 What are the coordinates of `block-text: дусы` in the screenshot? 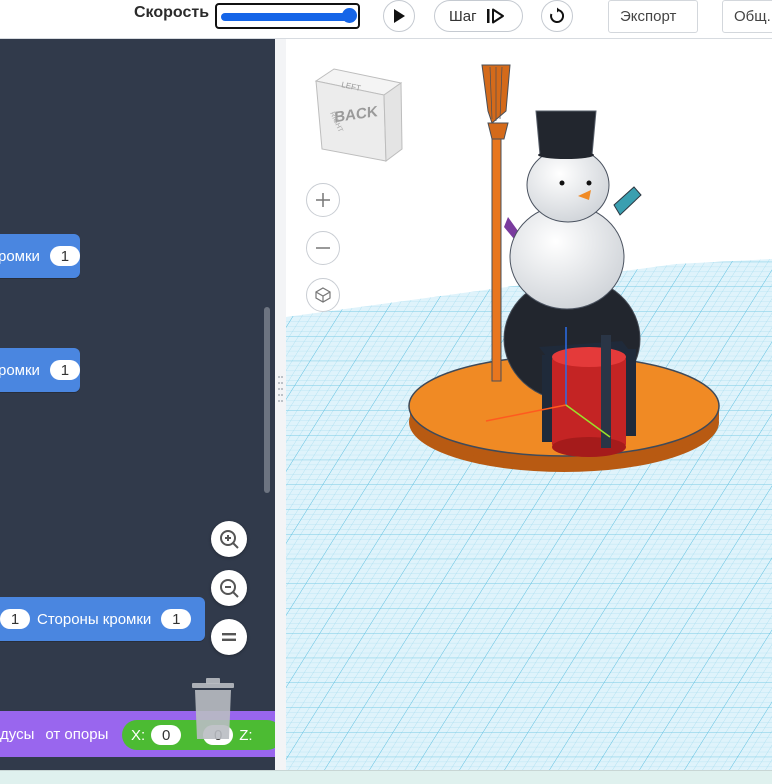 It's located at (17, 734).